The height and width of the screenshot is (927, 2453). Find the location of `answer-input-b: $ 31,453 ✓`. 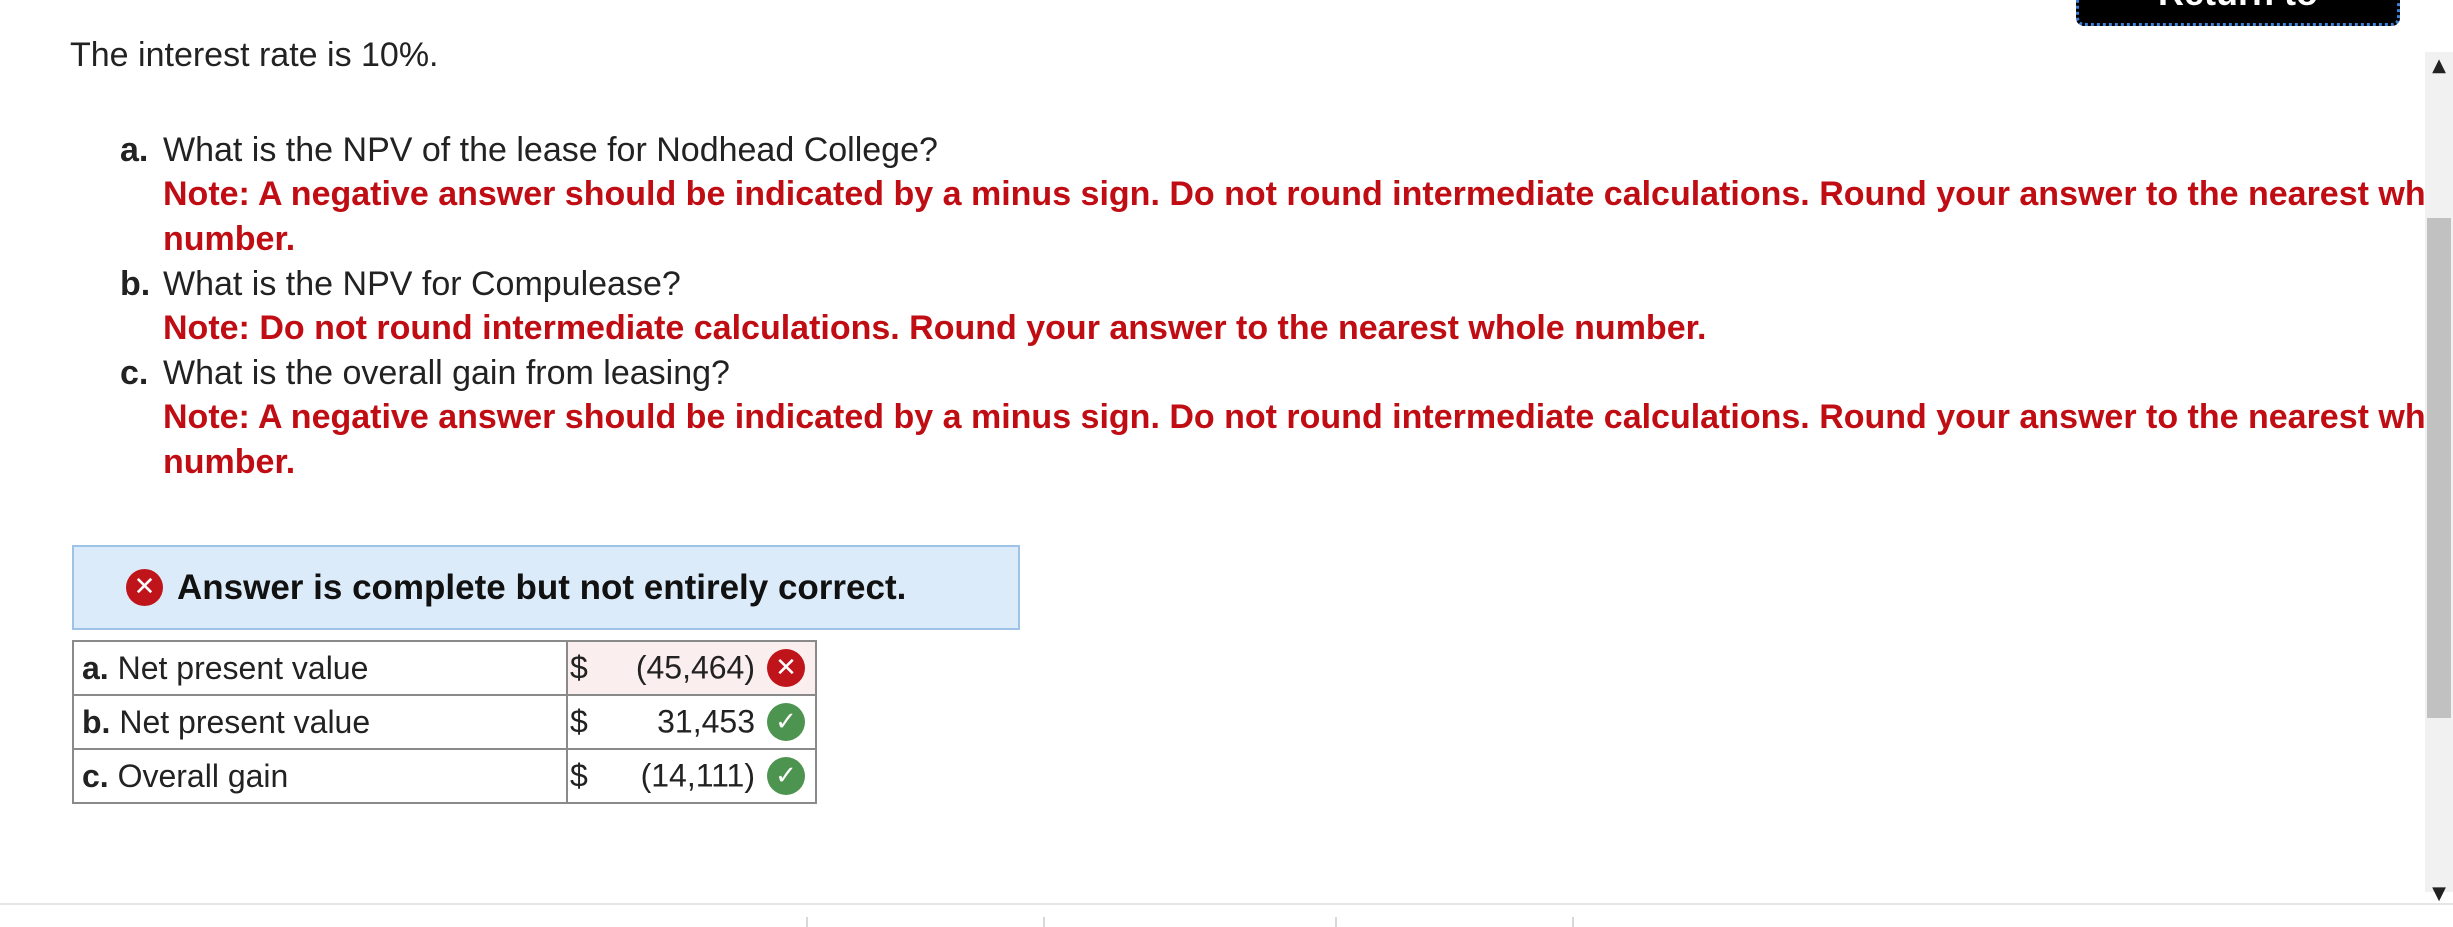

answer-input-b: $ 31,453 ✓ is located at coordinates (691, 722).